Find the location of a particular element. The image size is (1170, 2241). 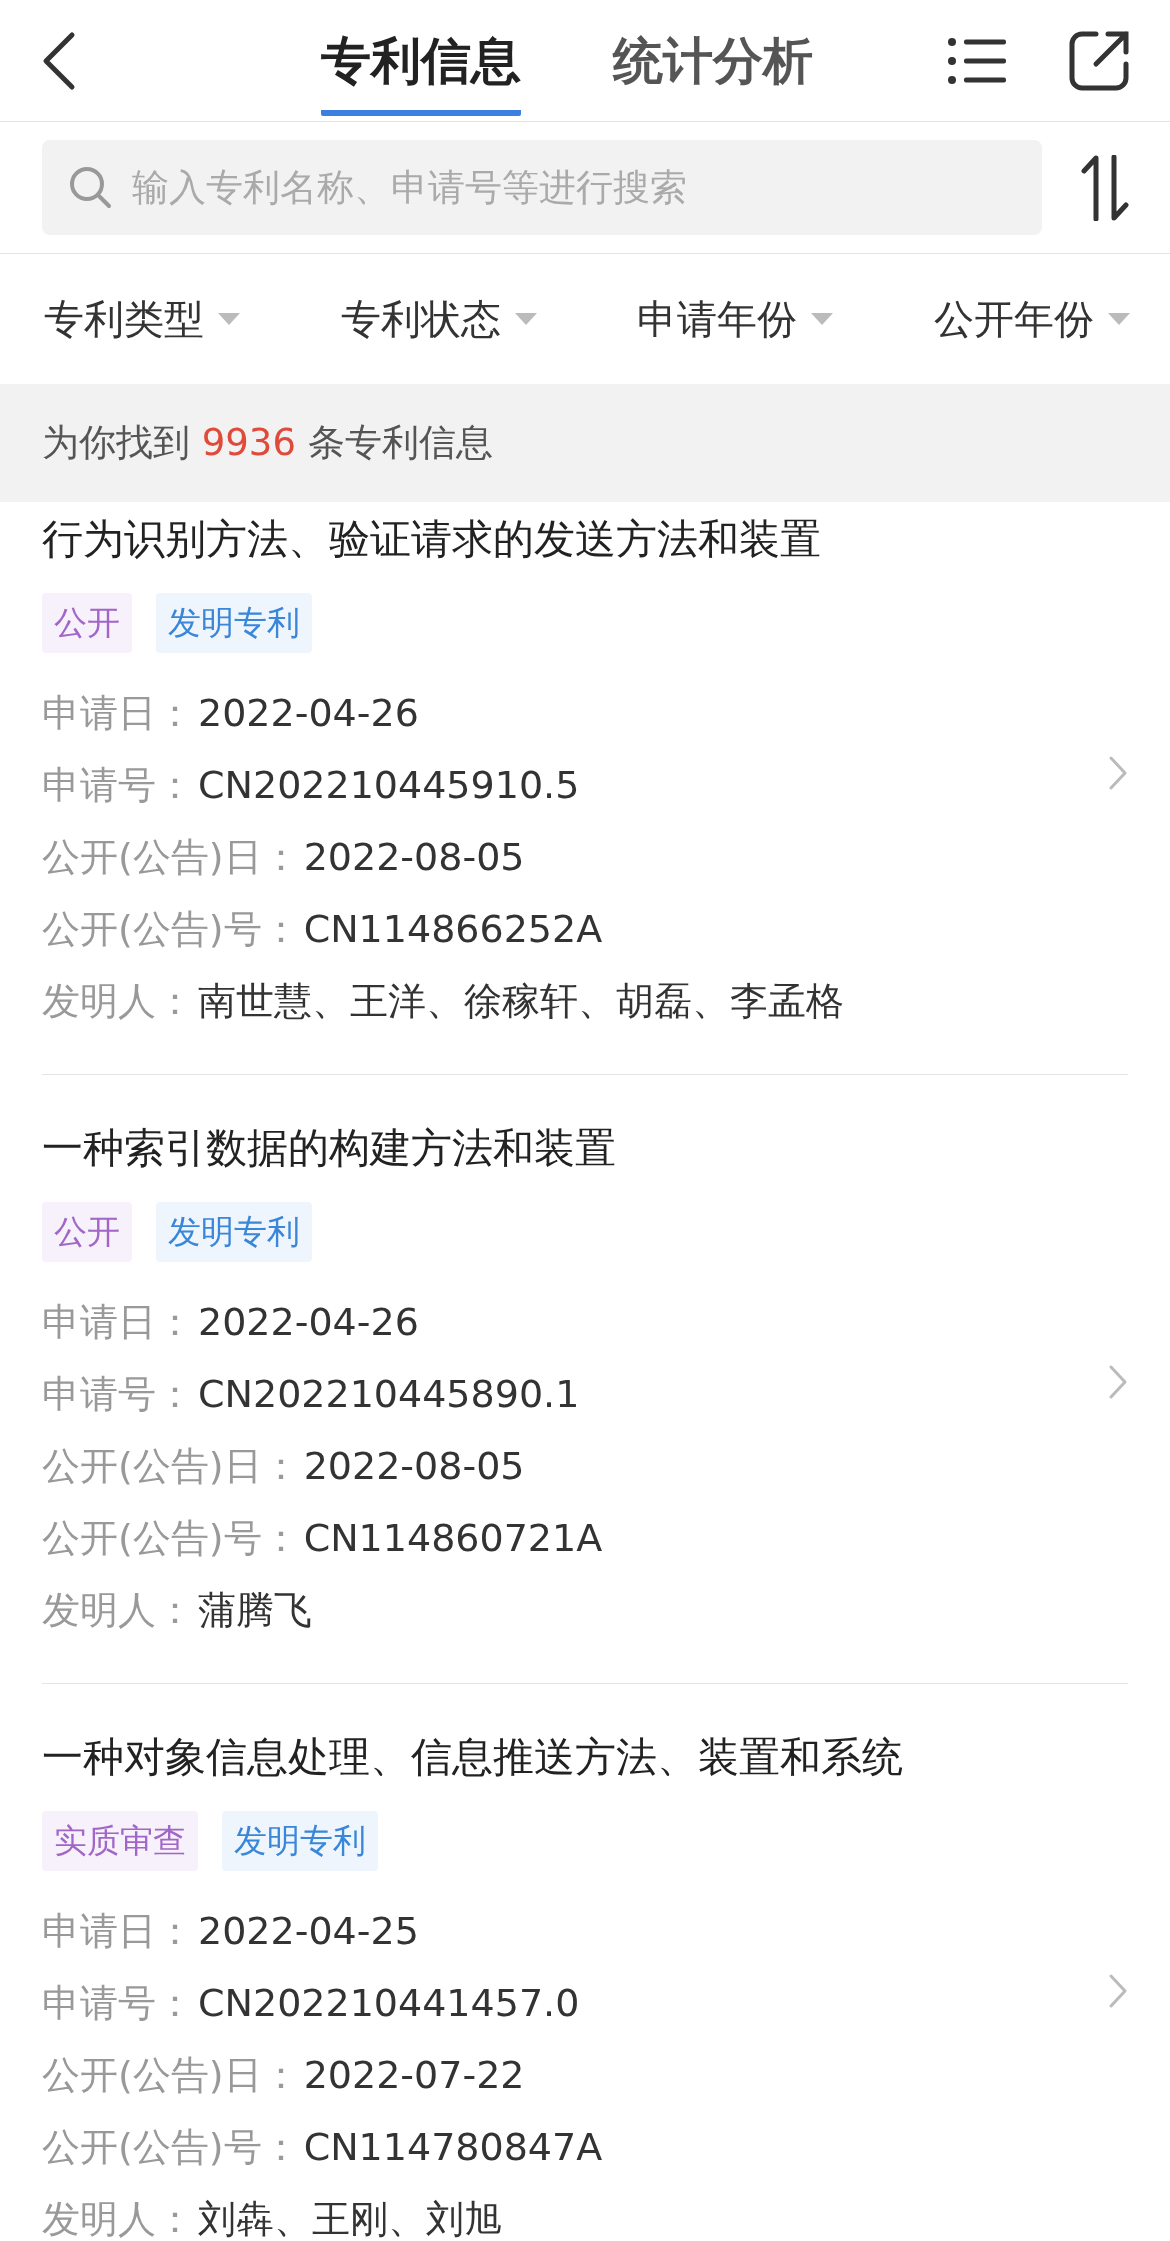

menu-button is located at coordinates (977, 60).